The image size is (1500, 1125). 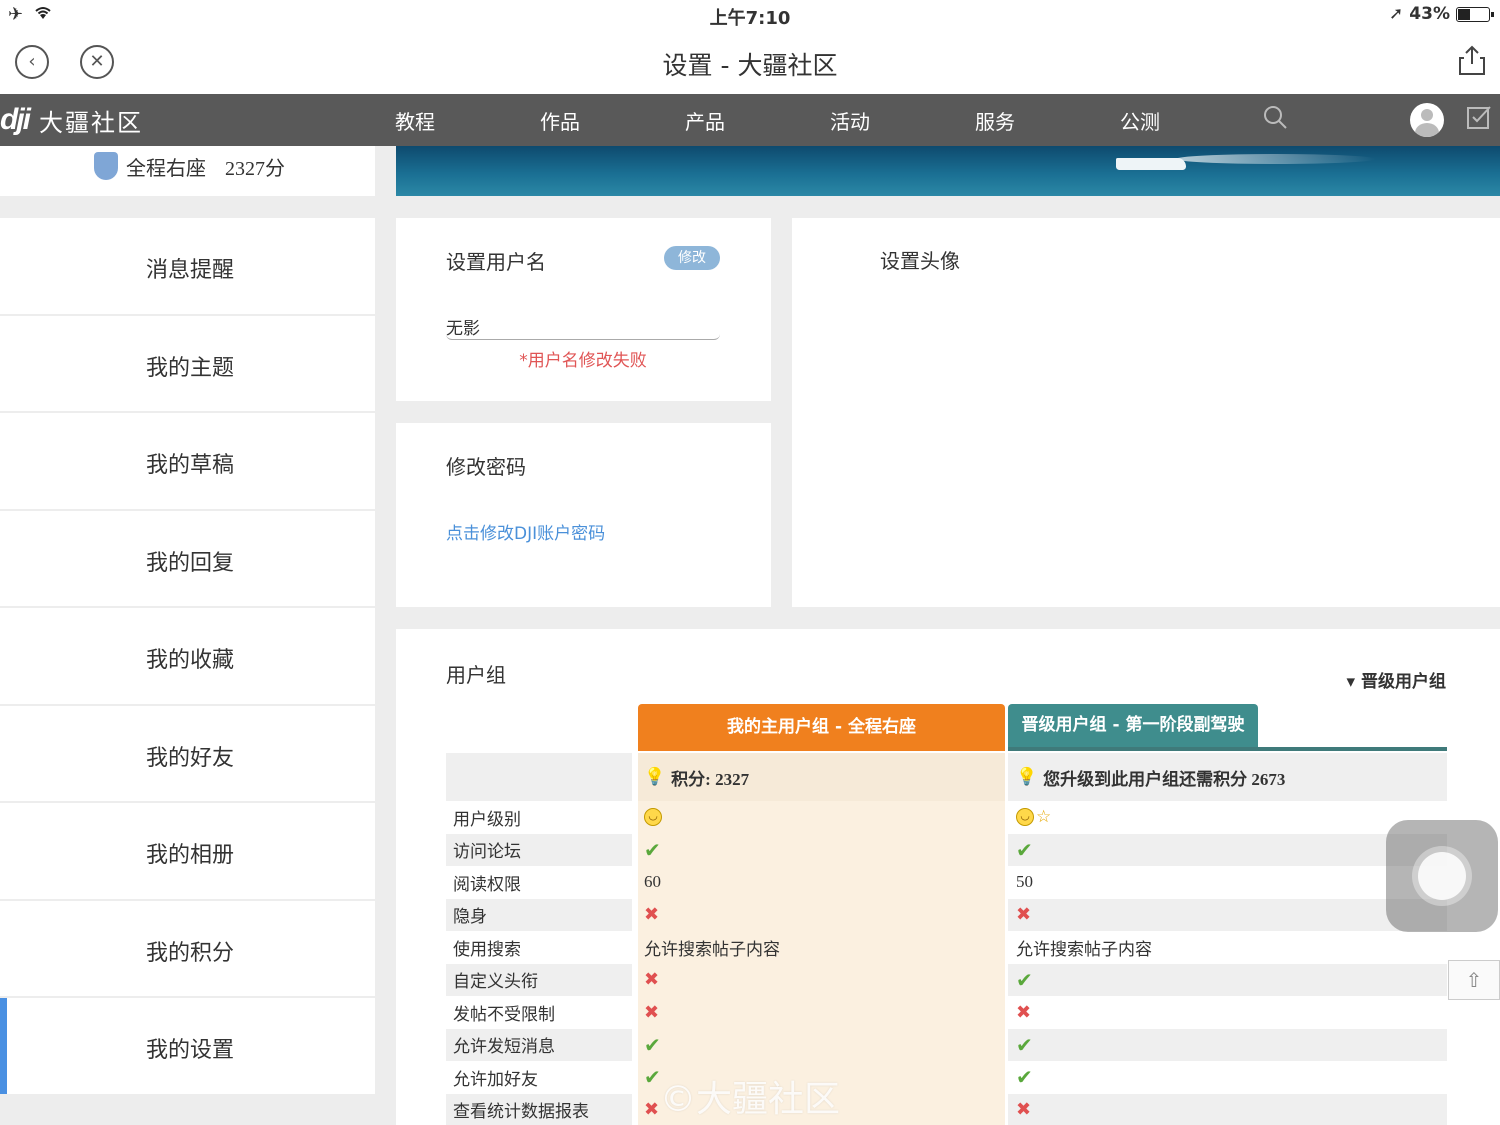 I want to click on username-card-title: 设置用户名, so click(x=496, y=262).